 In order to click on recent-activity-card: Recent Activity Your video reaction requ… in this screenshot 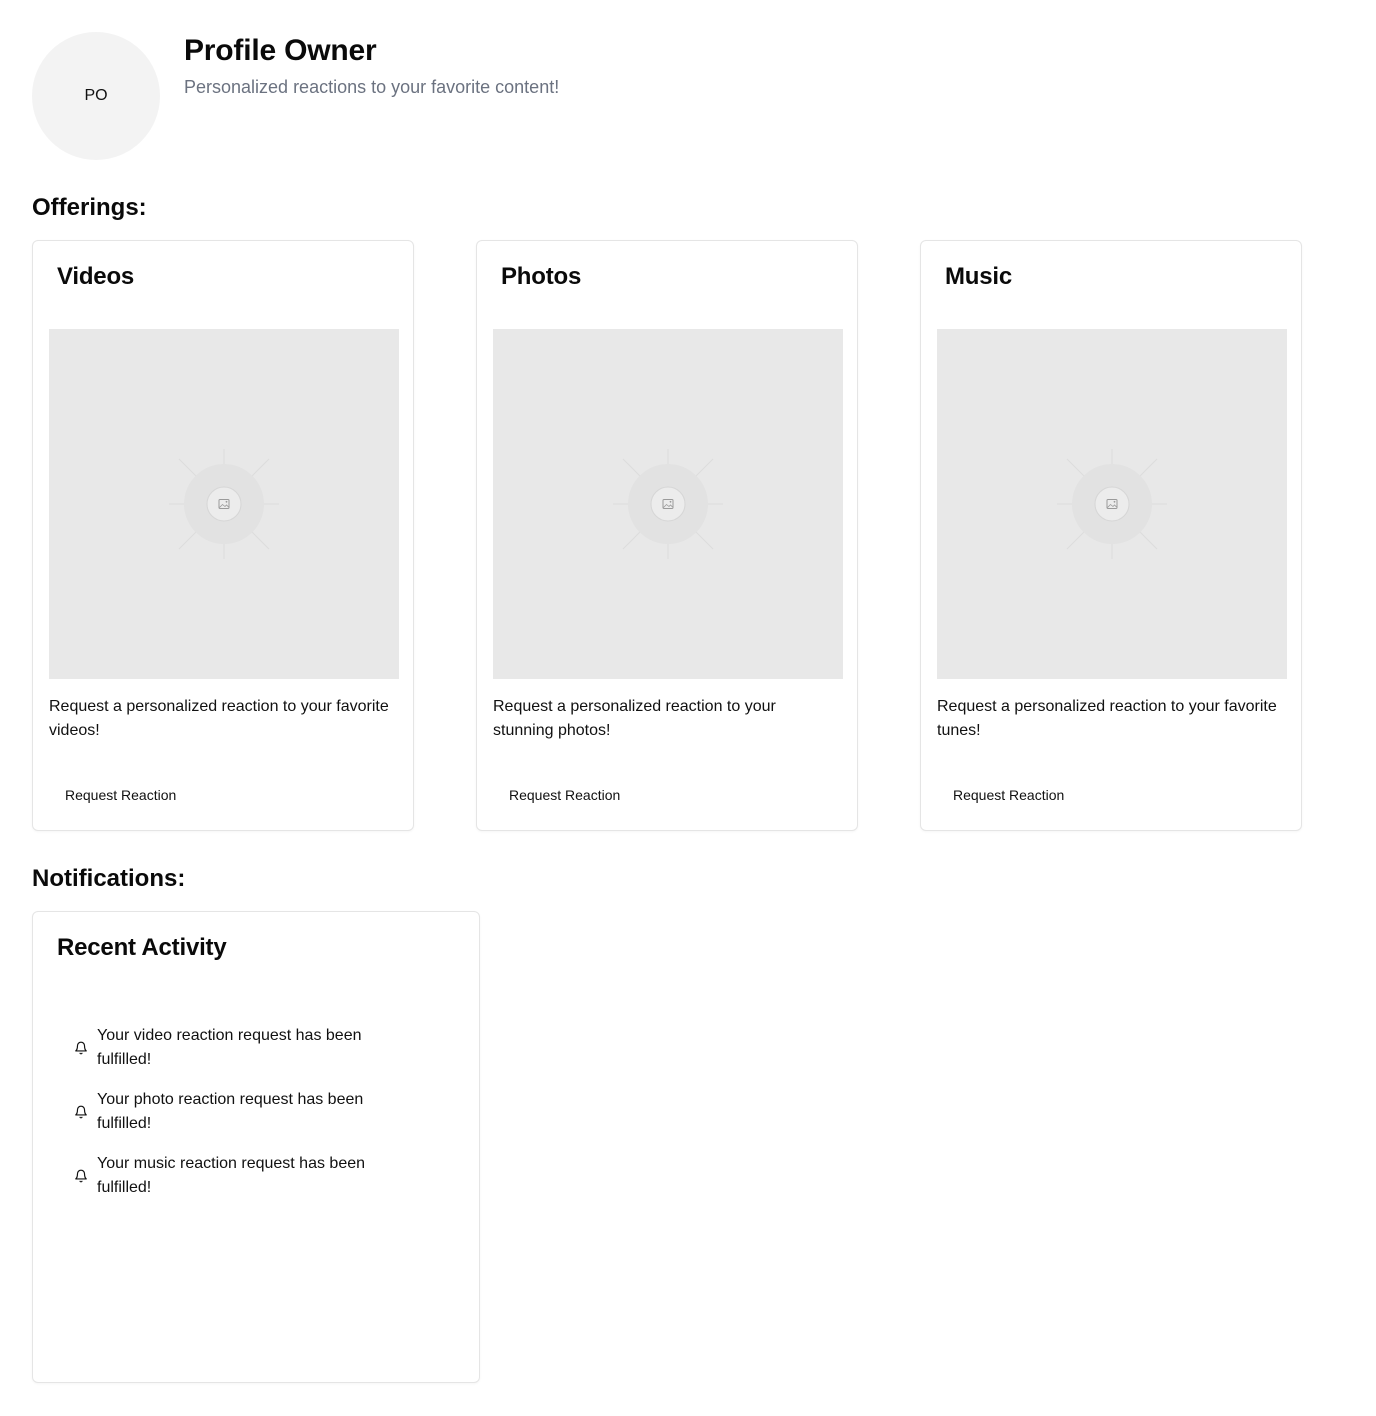, I will do `click(256, 1147)`.